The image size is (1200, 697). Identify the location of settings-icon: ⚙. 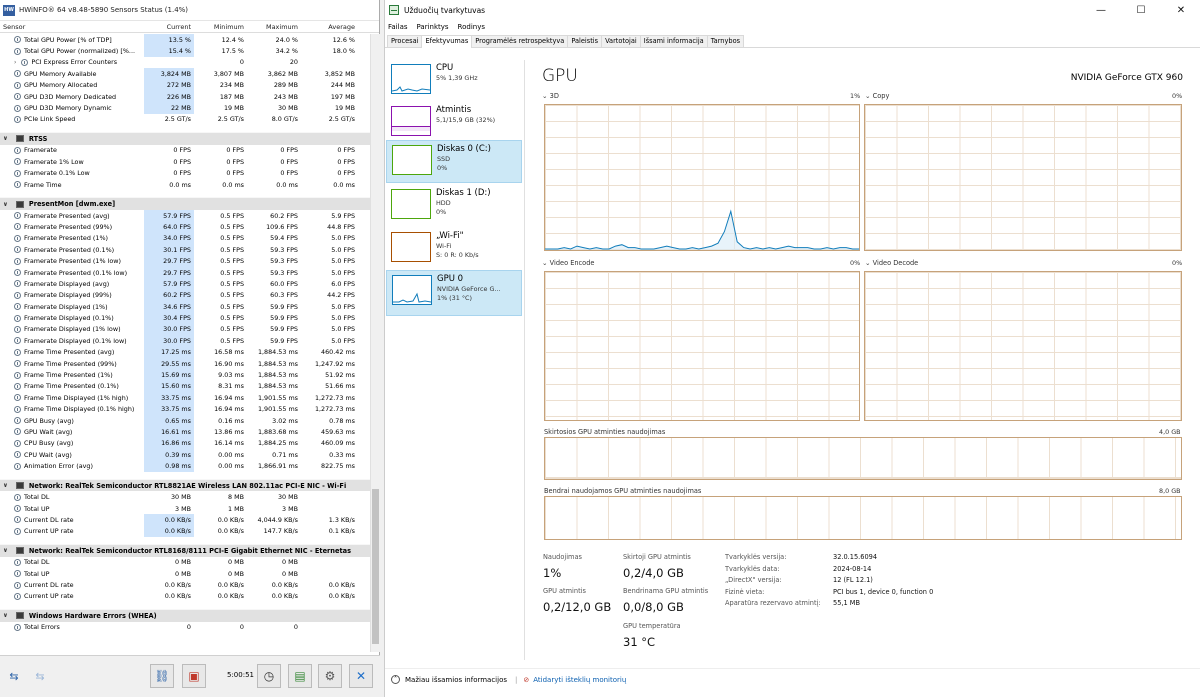
(330, 676).